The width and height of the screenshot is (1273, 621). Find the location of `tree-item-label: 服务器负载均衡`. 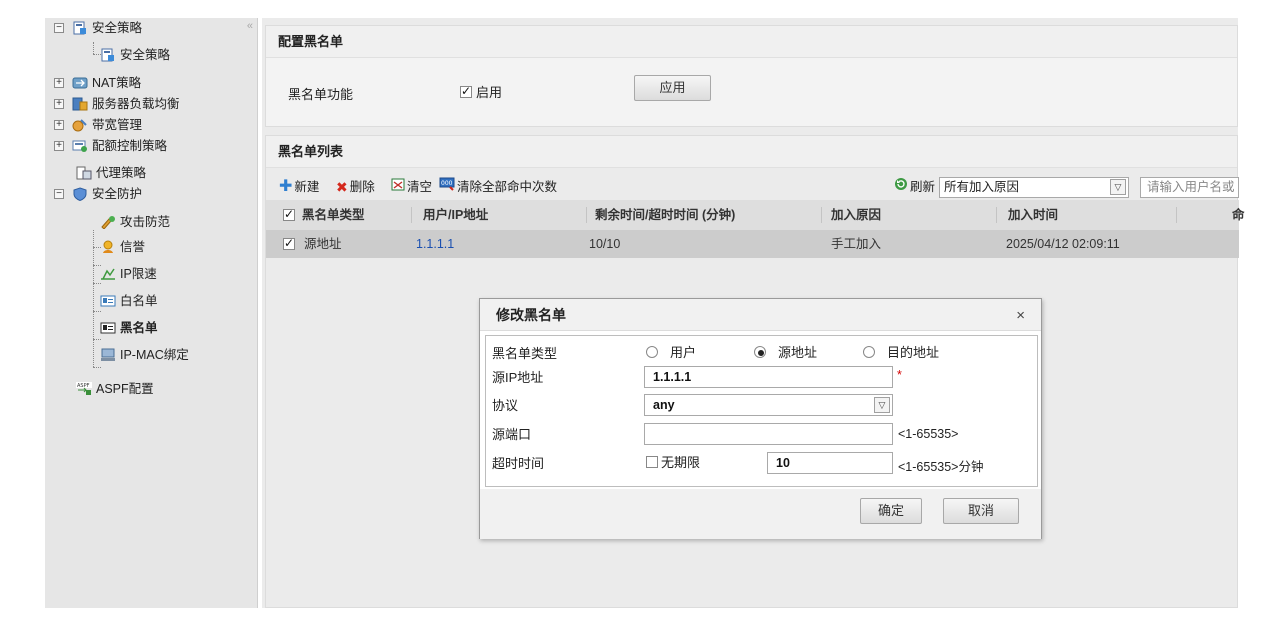

tree-item-label: 服务器负载均衡 is located at coordinates (136, 104).